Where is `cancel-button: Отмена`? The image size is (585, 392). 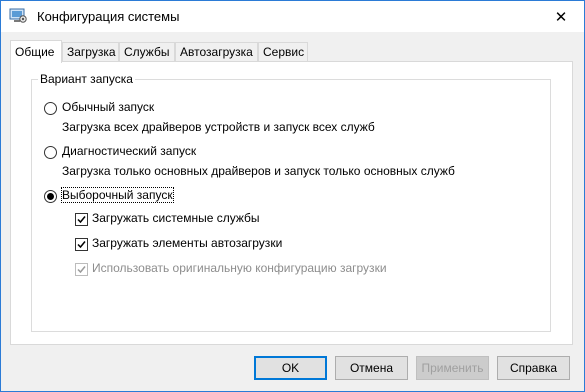 cancel-button: Отмена is located at coordinates (371, 368).